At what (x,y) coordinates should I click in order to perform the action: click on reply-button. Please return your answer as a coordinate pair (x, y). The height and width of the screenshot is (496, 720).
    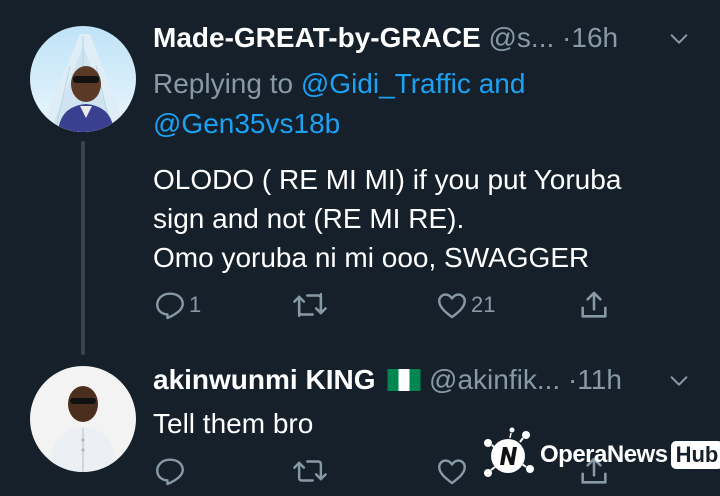
    Looking at the image, I should click on (170, 471).